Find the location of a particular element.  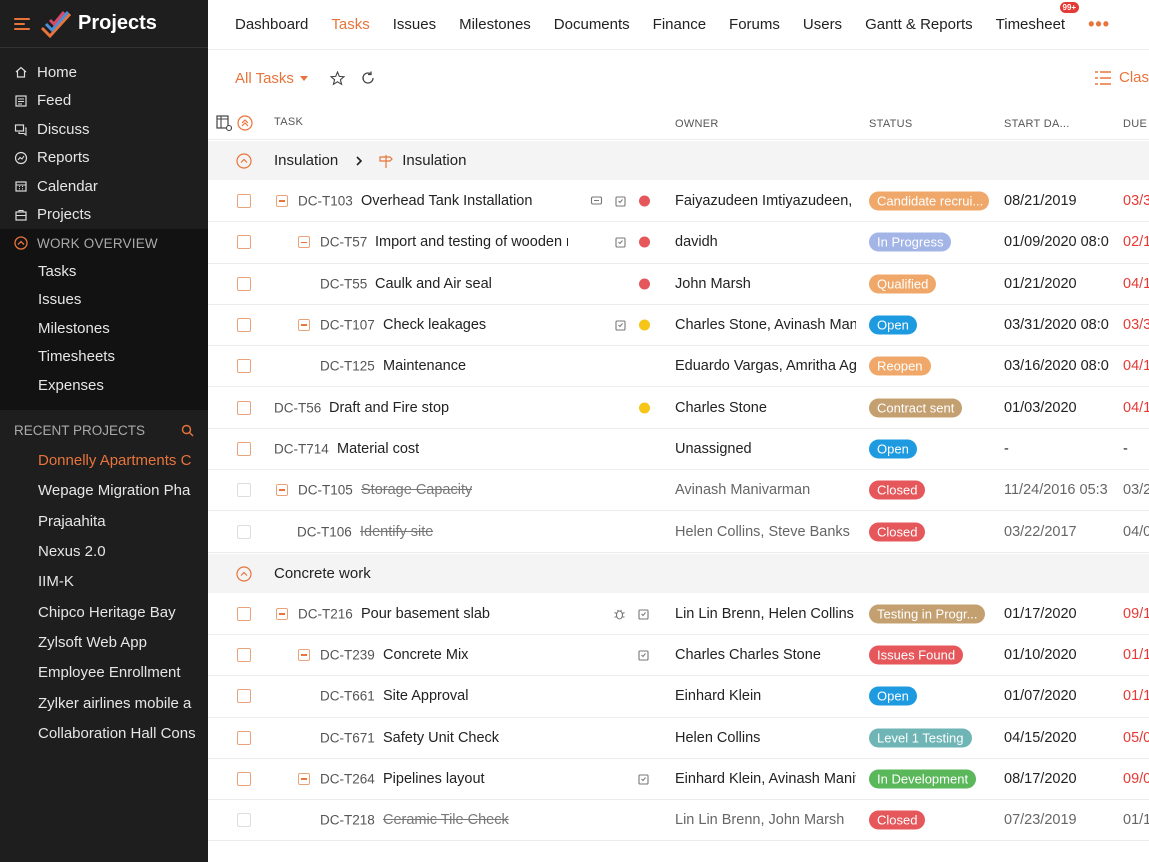

tab-issues: Issues is located at coordinates (414, 24).